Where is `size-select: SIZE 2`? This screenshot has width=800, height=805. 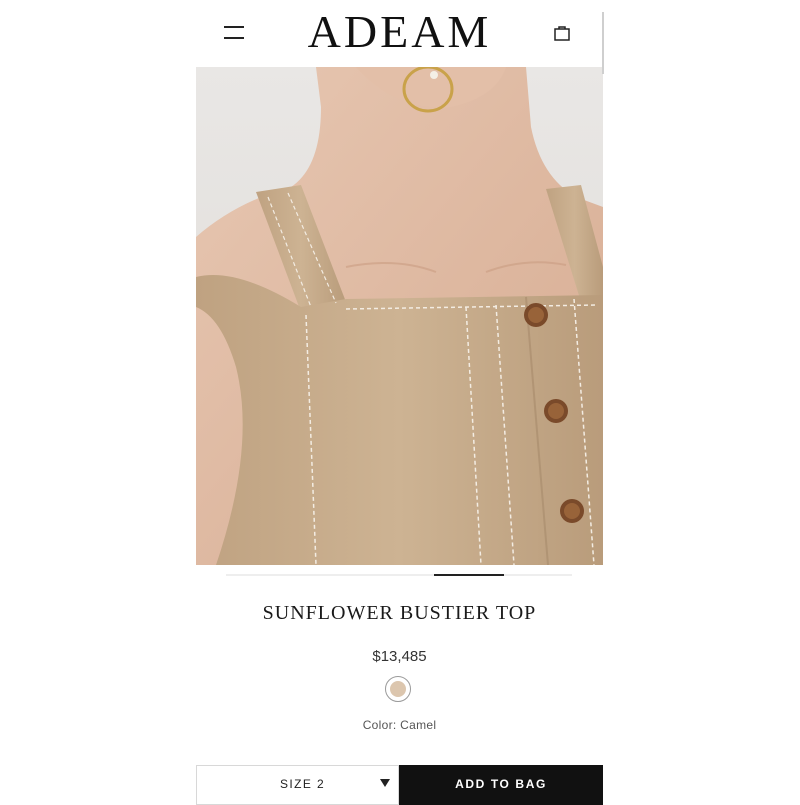
size-select: SIZE 2 is located at coordinates (297, 785).